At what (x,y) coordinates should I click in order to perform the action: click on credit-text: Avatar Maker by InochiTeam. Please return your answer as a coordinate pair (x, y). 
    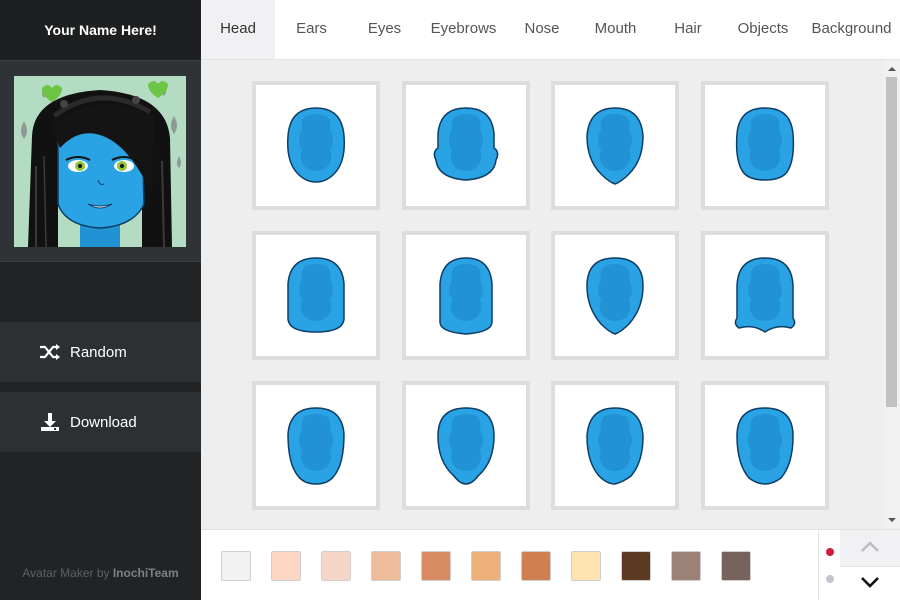
    Looking at the image, I should click on (100, 573).